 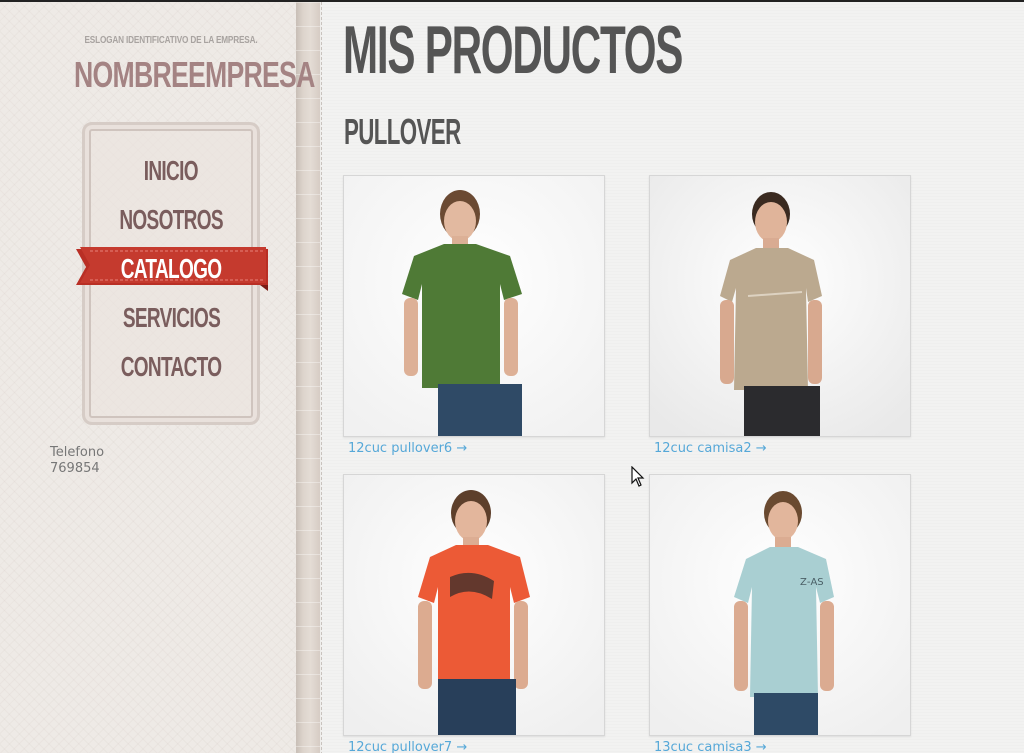 I want to click on nav-item-nosotros: NOSOTROS, so click(x=171, y=220).